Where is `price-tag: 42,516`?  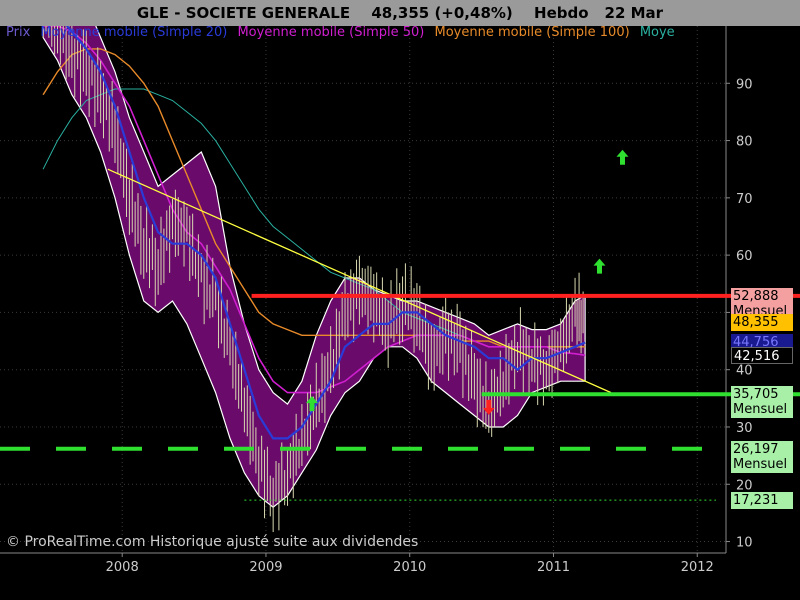 price-tag: 42,516 is located at coordinates (762, 356).